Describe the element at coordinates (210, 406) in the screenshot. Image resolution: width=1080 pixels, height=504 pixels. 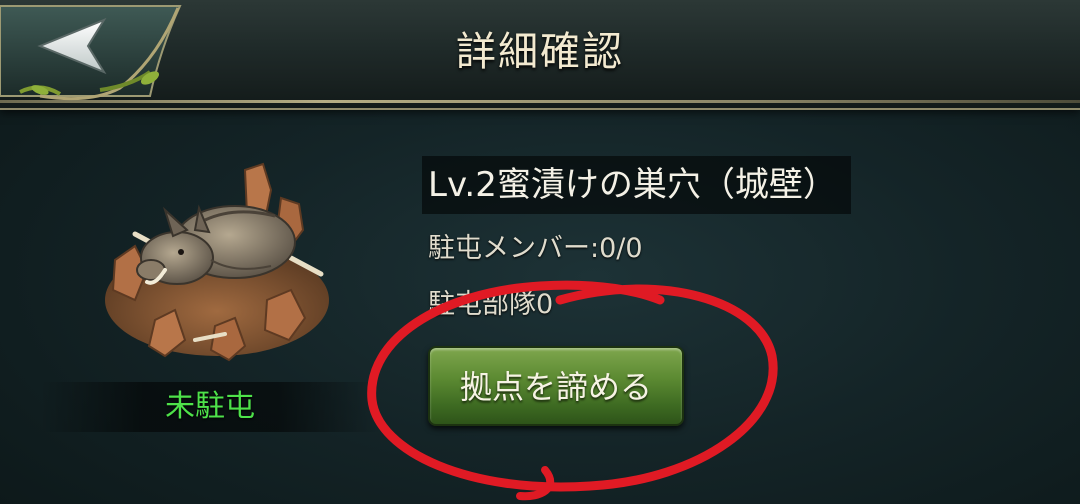
I see `garrison-status: 未駐屯` at that location.